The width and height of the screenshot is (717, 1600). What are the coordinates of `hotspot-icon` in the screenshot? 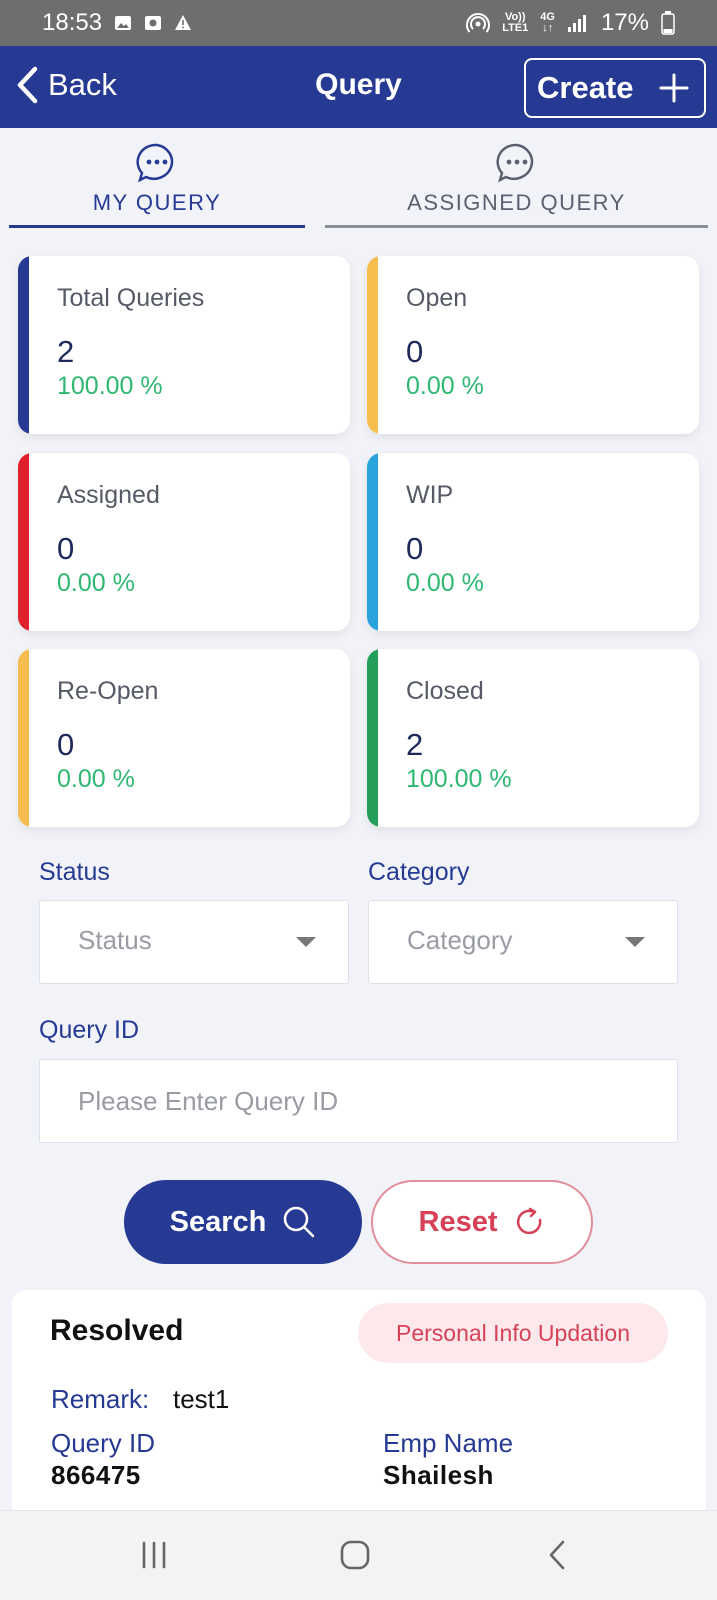 It's located at (478, 23).